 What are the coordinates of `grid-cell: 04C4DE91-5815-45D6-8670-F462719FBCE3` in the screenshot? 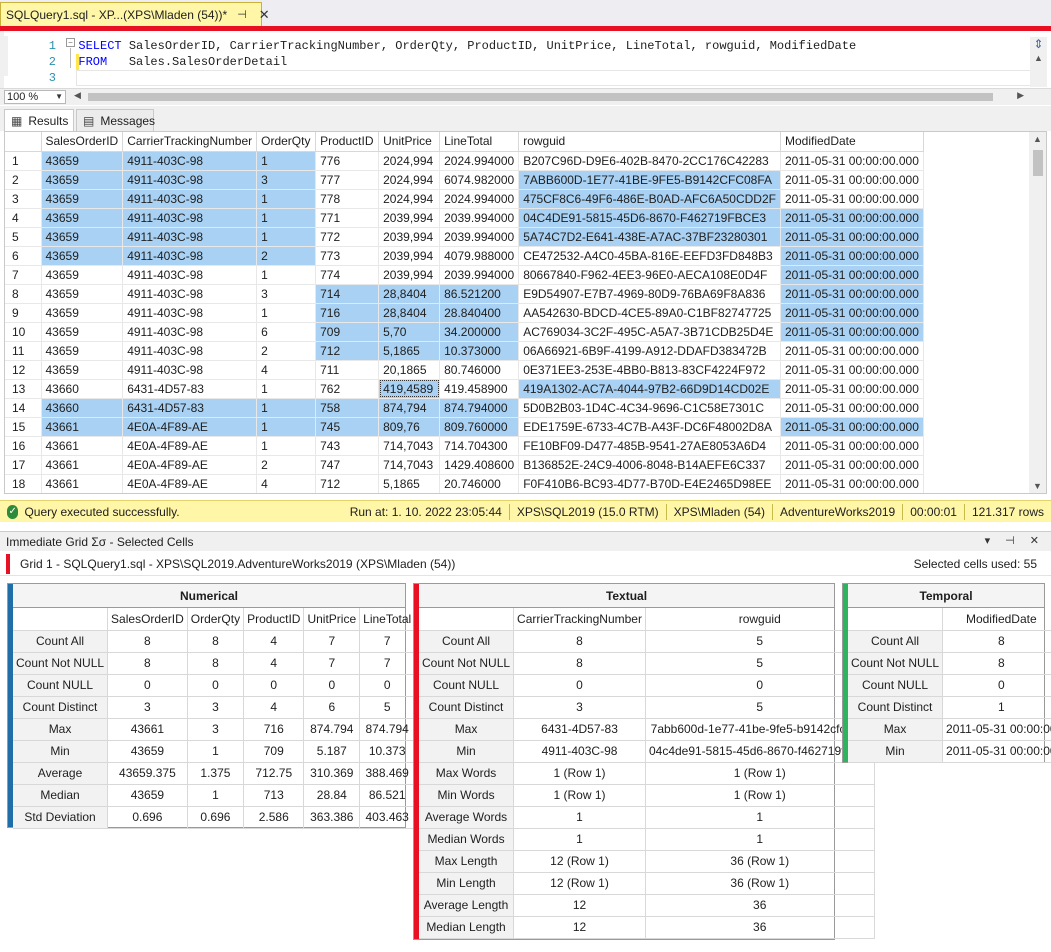 It's located at (649, 218).